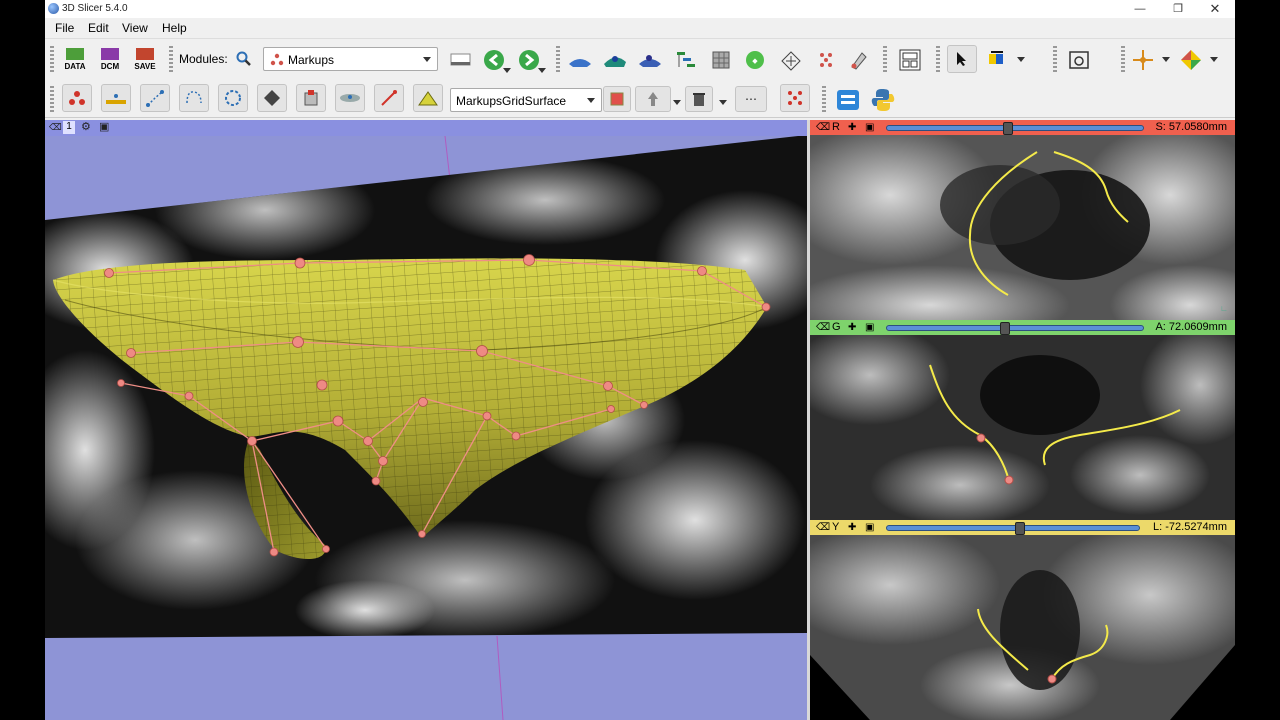 The height and width of the screenshot is (720, 1280). I want to click on place-grid-surface-button, so click(428, 98).